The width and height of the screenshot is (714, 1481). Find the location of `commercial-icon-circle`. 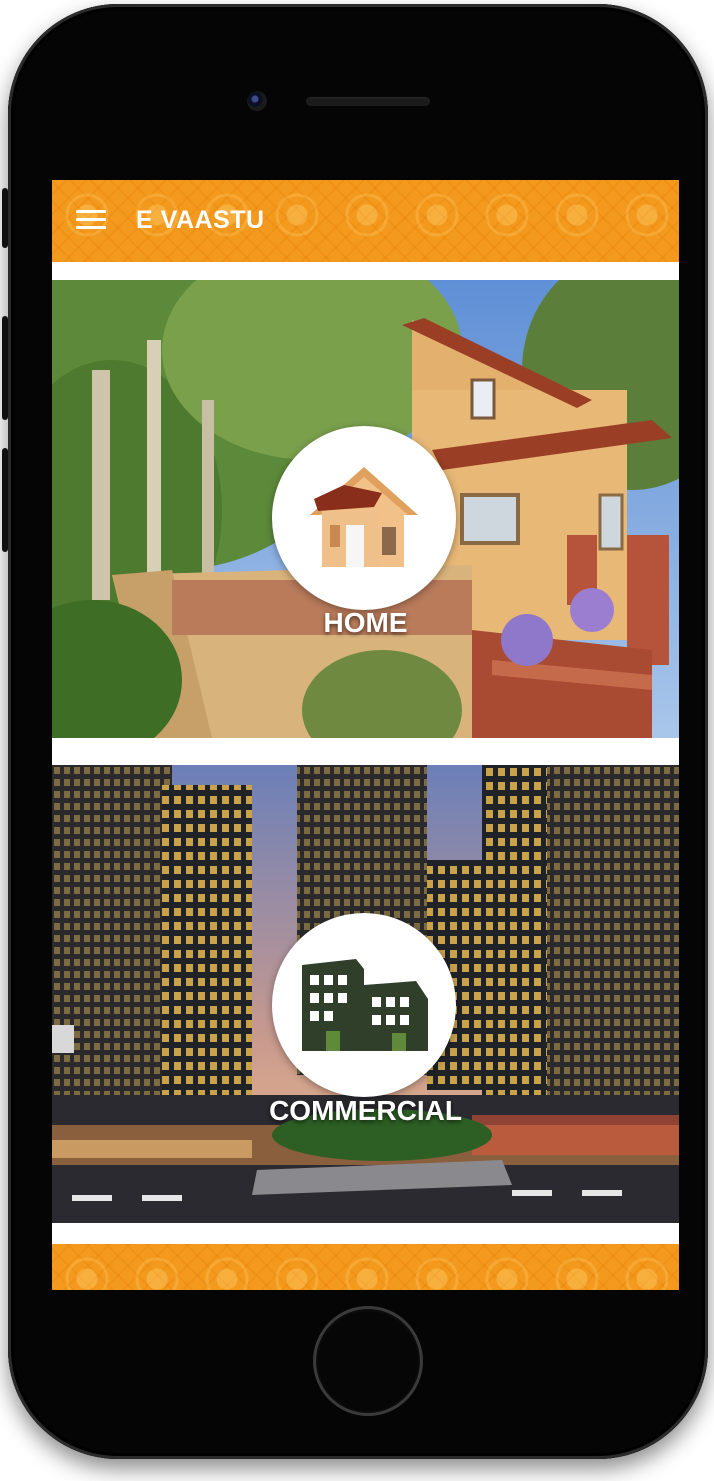

commercial-icon-circle is located at coordinates (364, 1005).